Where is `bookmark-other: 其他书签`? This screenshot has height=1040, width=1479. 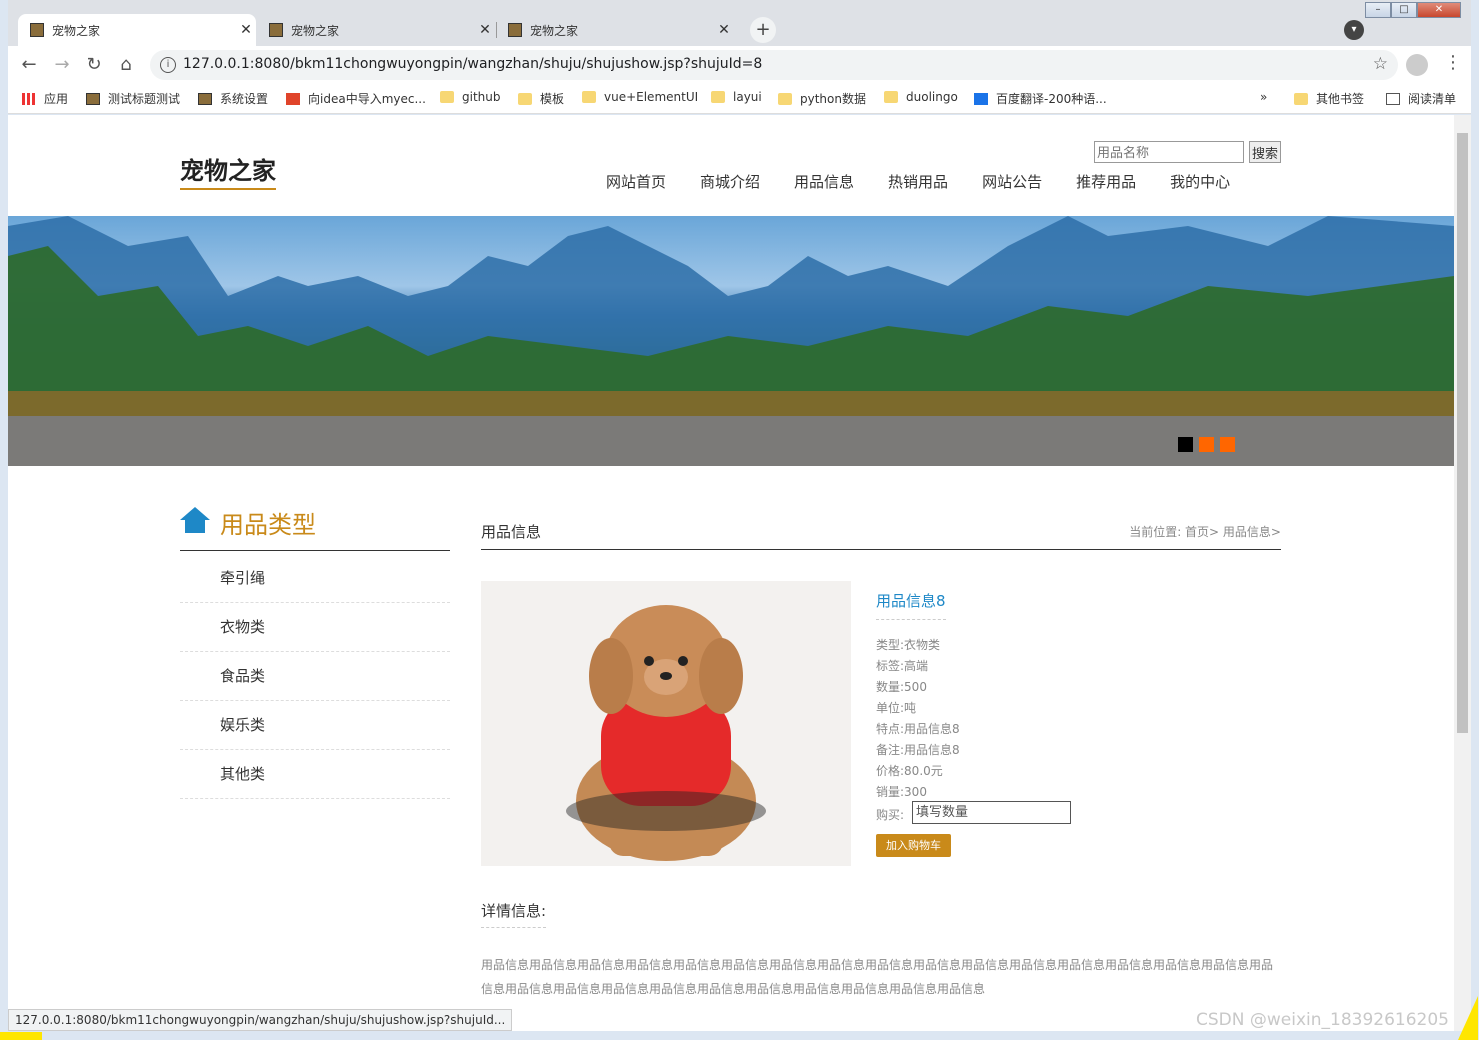
bookmark-other: 其他书签 is located at coordinates (1329, 98).